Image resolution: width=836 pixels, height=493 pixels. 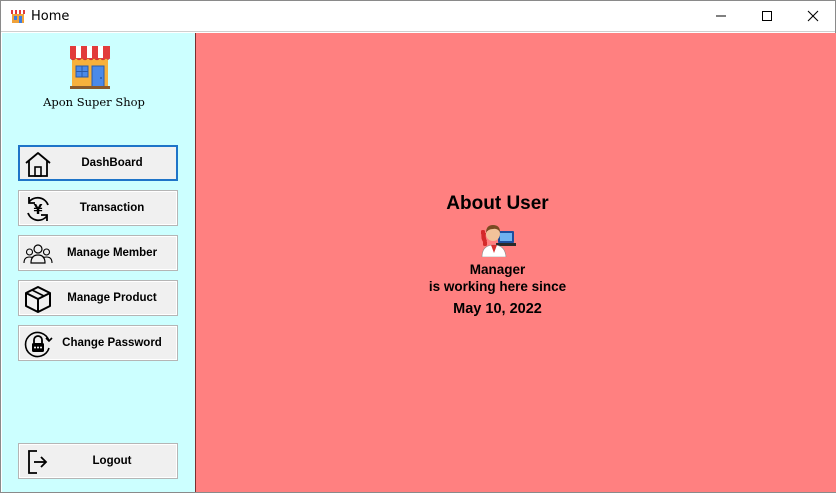 I want to click on nav-label: Logout, so click(x=112, y=461).